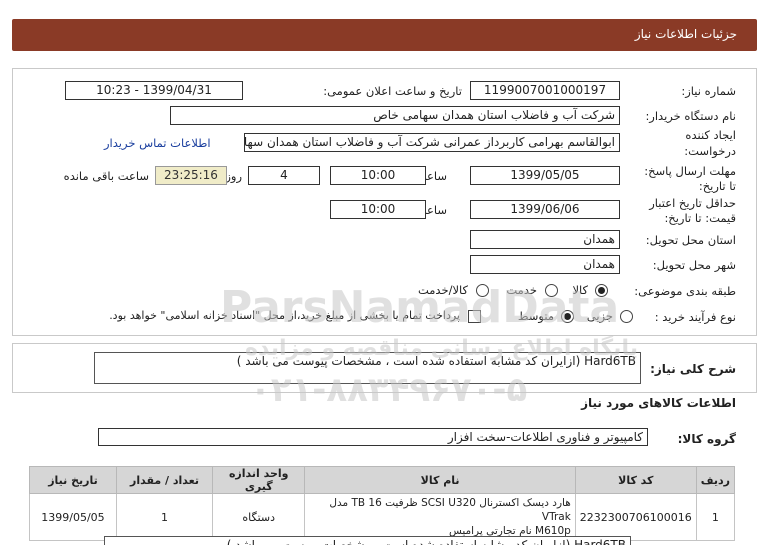  What do you see at coordinates (164, 517) in the screenshot?
I see `row-qty: 1` at bounding box center [164, 517].